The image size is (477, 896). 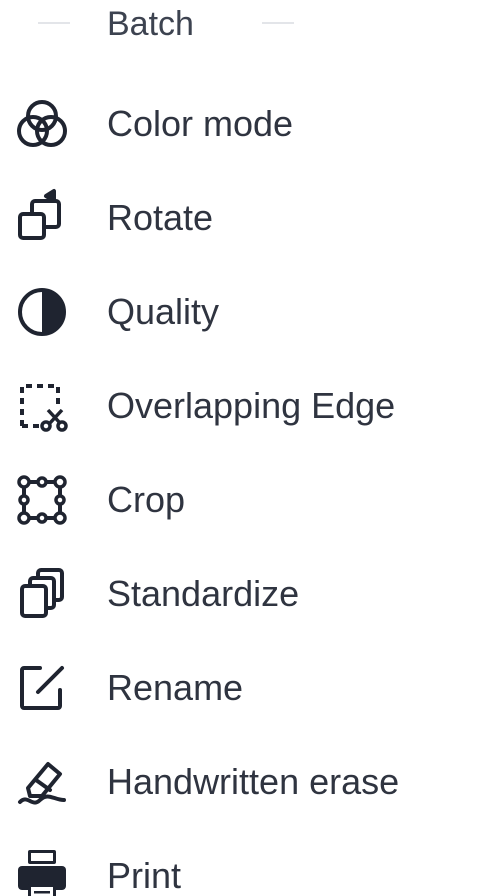 I want to click on menu-item-handwritten-erase: Handwritten erase, so click(x=238, y=783).